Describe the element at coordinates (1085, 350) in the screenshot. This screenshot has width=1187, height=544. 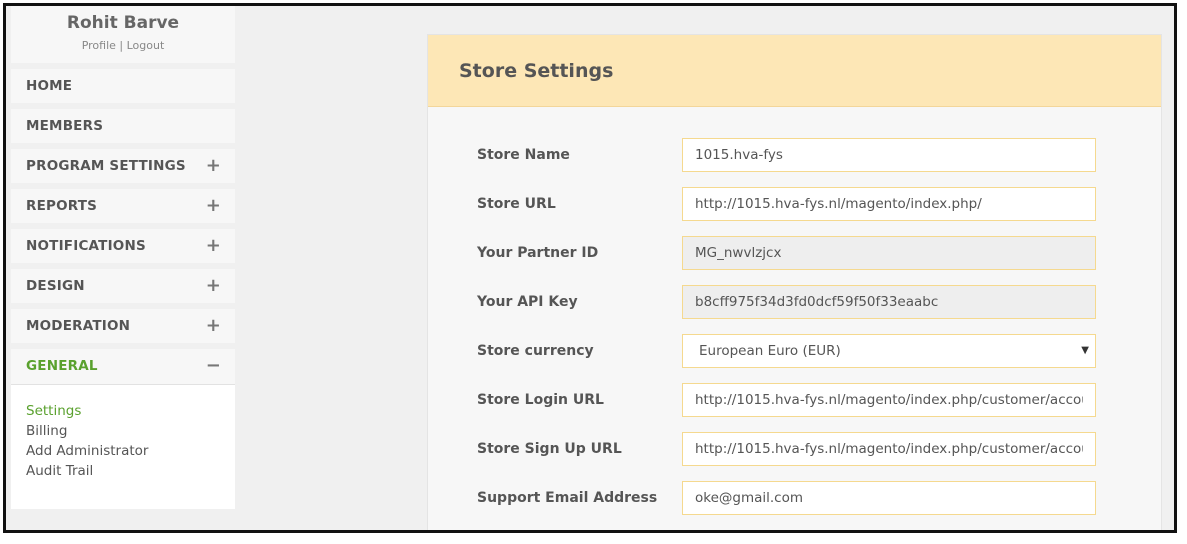
I see `caret-down-icon: ▼` at that location.